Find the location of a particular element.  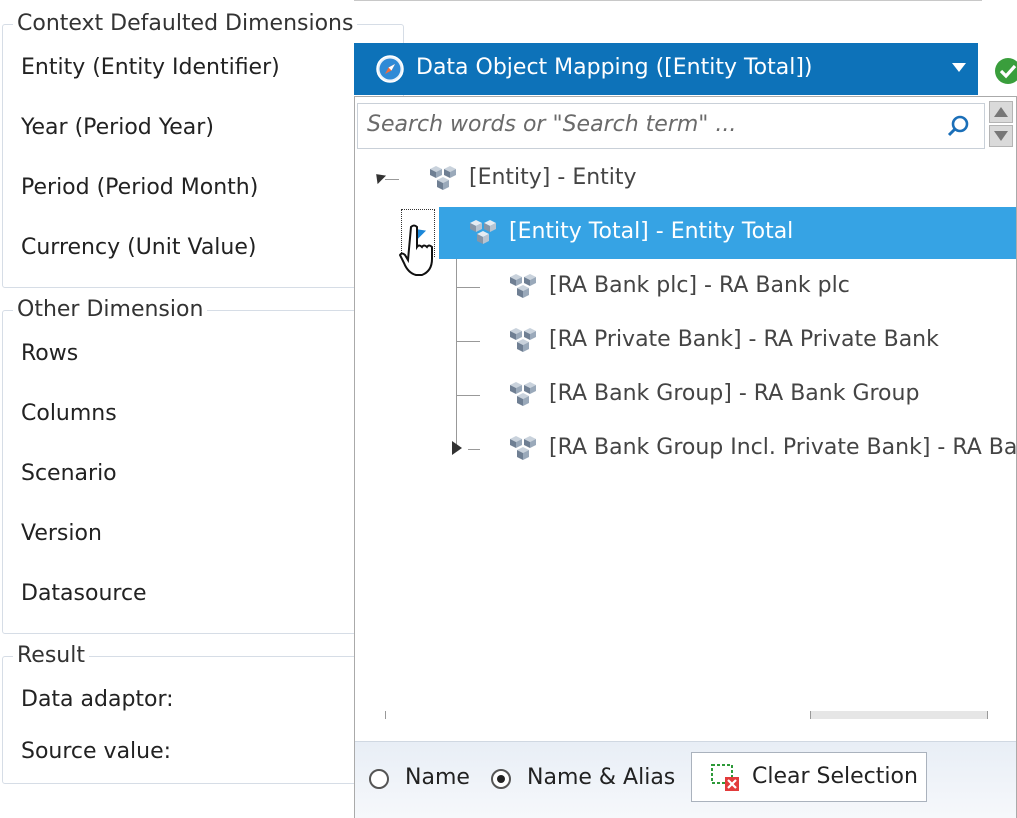

hand-cursor-icon is located at coordinates (416, 250).